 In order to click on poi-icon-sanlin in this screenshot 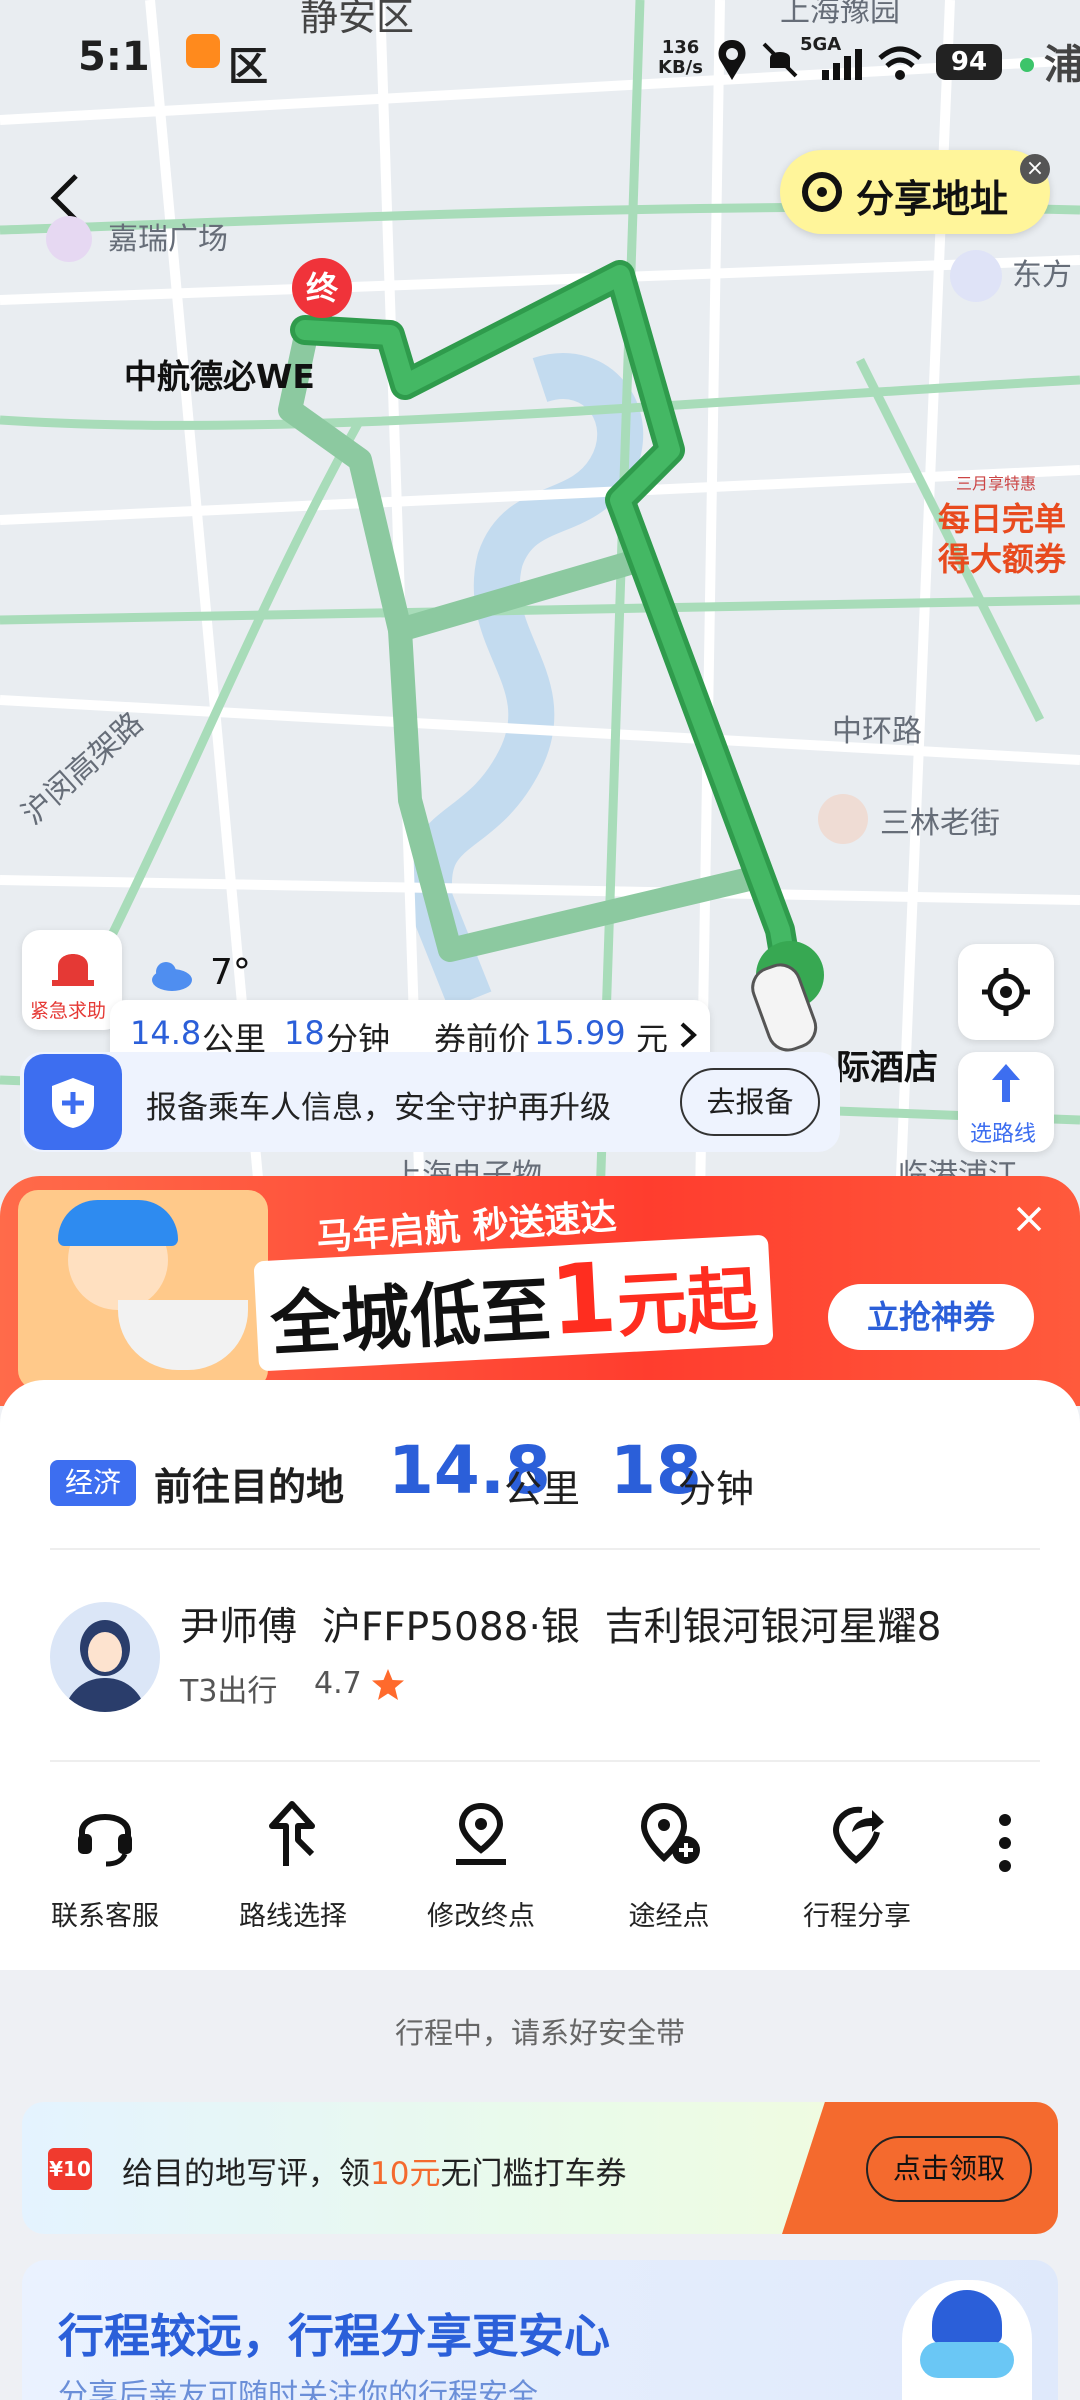, I will do `click(843, 819)`.